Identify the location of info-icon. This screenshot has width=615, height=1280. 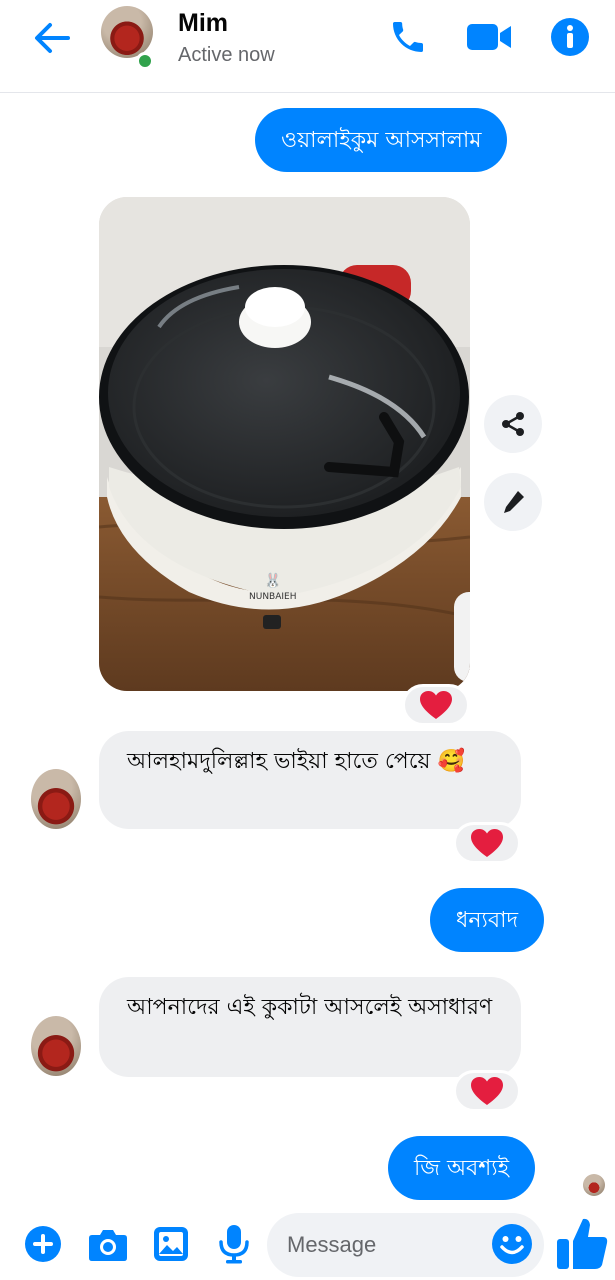
(570, 37).